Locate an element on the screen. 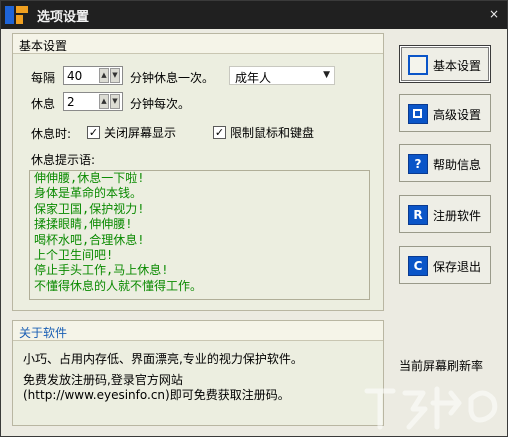 The image size is (508, 437). tip-line: 喝杯水吧,合理休息! is located at coordinates (89, 239).